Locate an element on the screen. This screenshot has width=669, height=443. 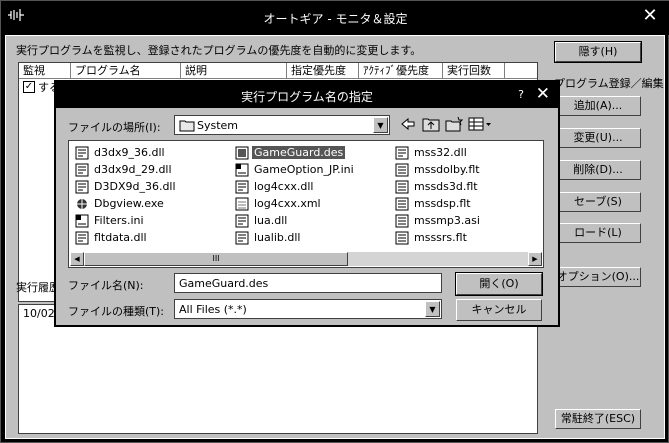
register-group-label: プログラム登録／編集 is located at coordinates (609, 83).